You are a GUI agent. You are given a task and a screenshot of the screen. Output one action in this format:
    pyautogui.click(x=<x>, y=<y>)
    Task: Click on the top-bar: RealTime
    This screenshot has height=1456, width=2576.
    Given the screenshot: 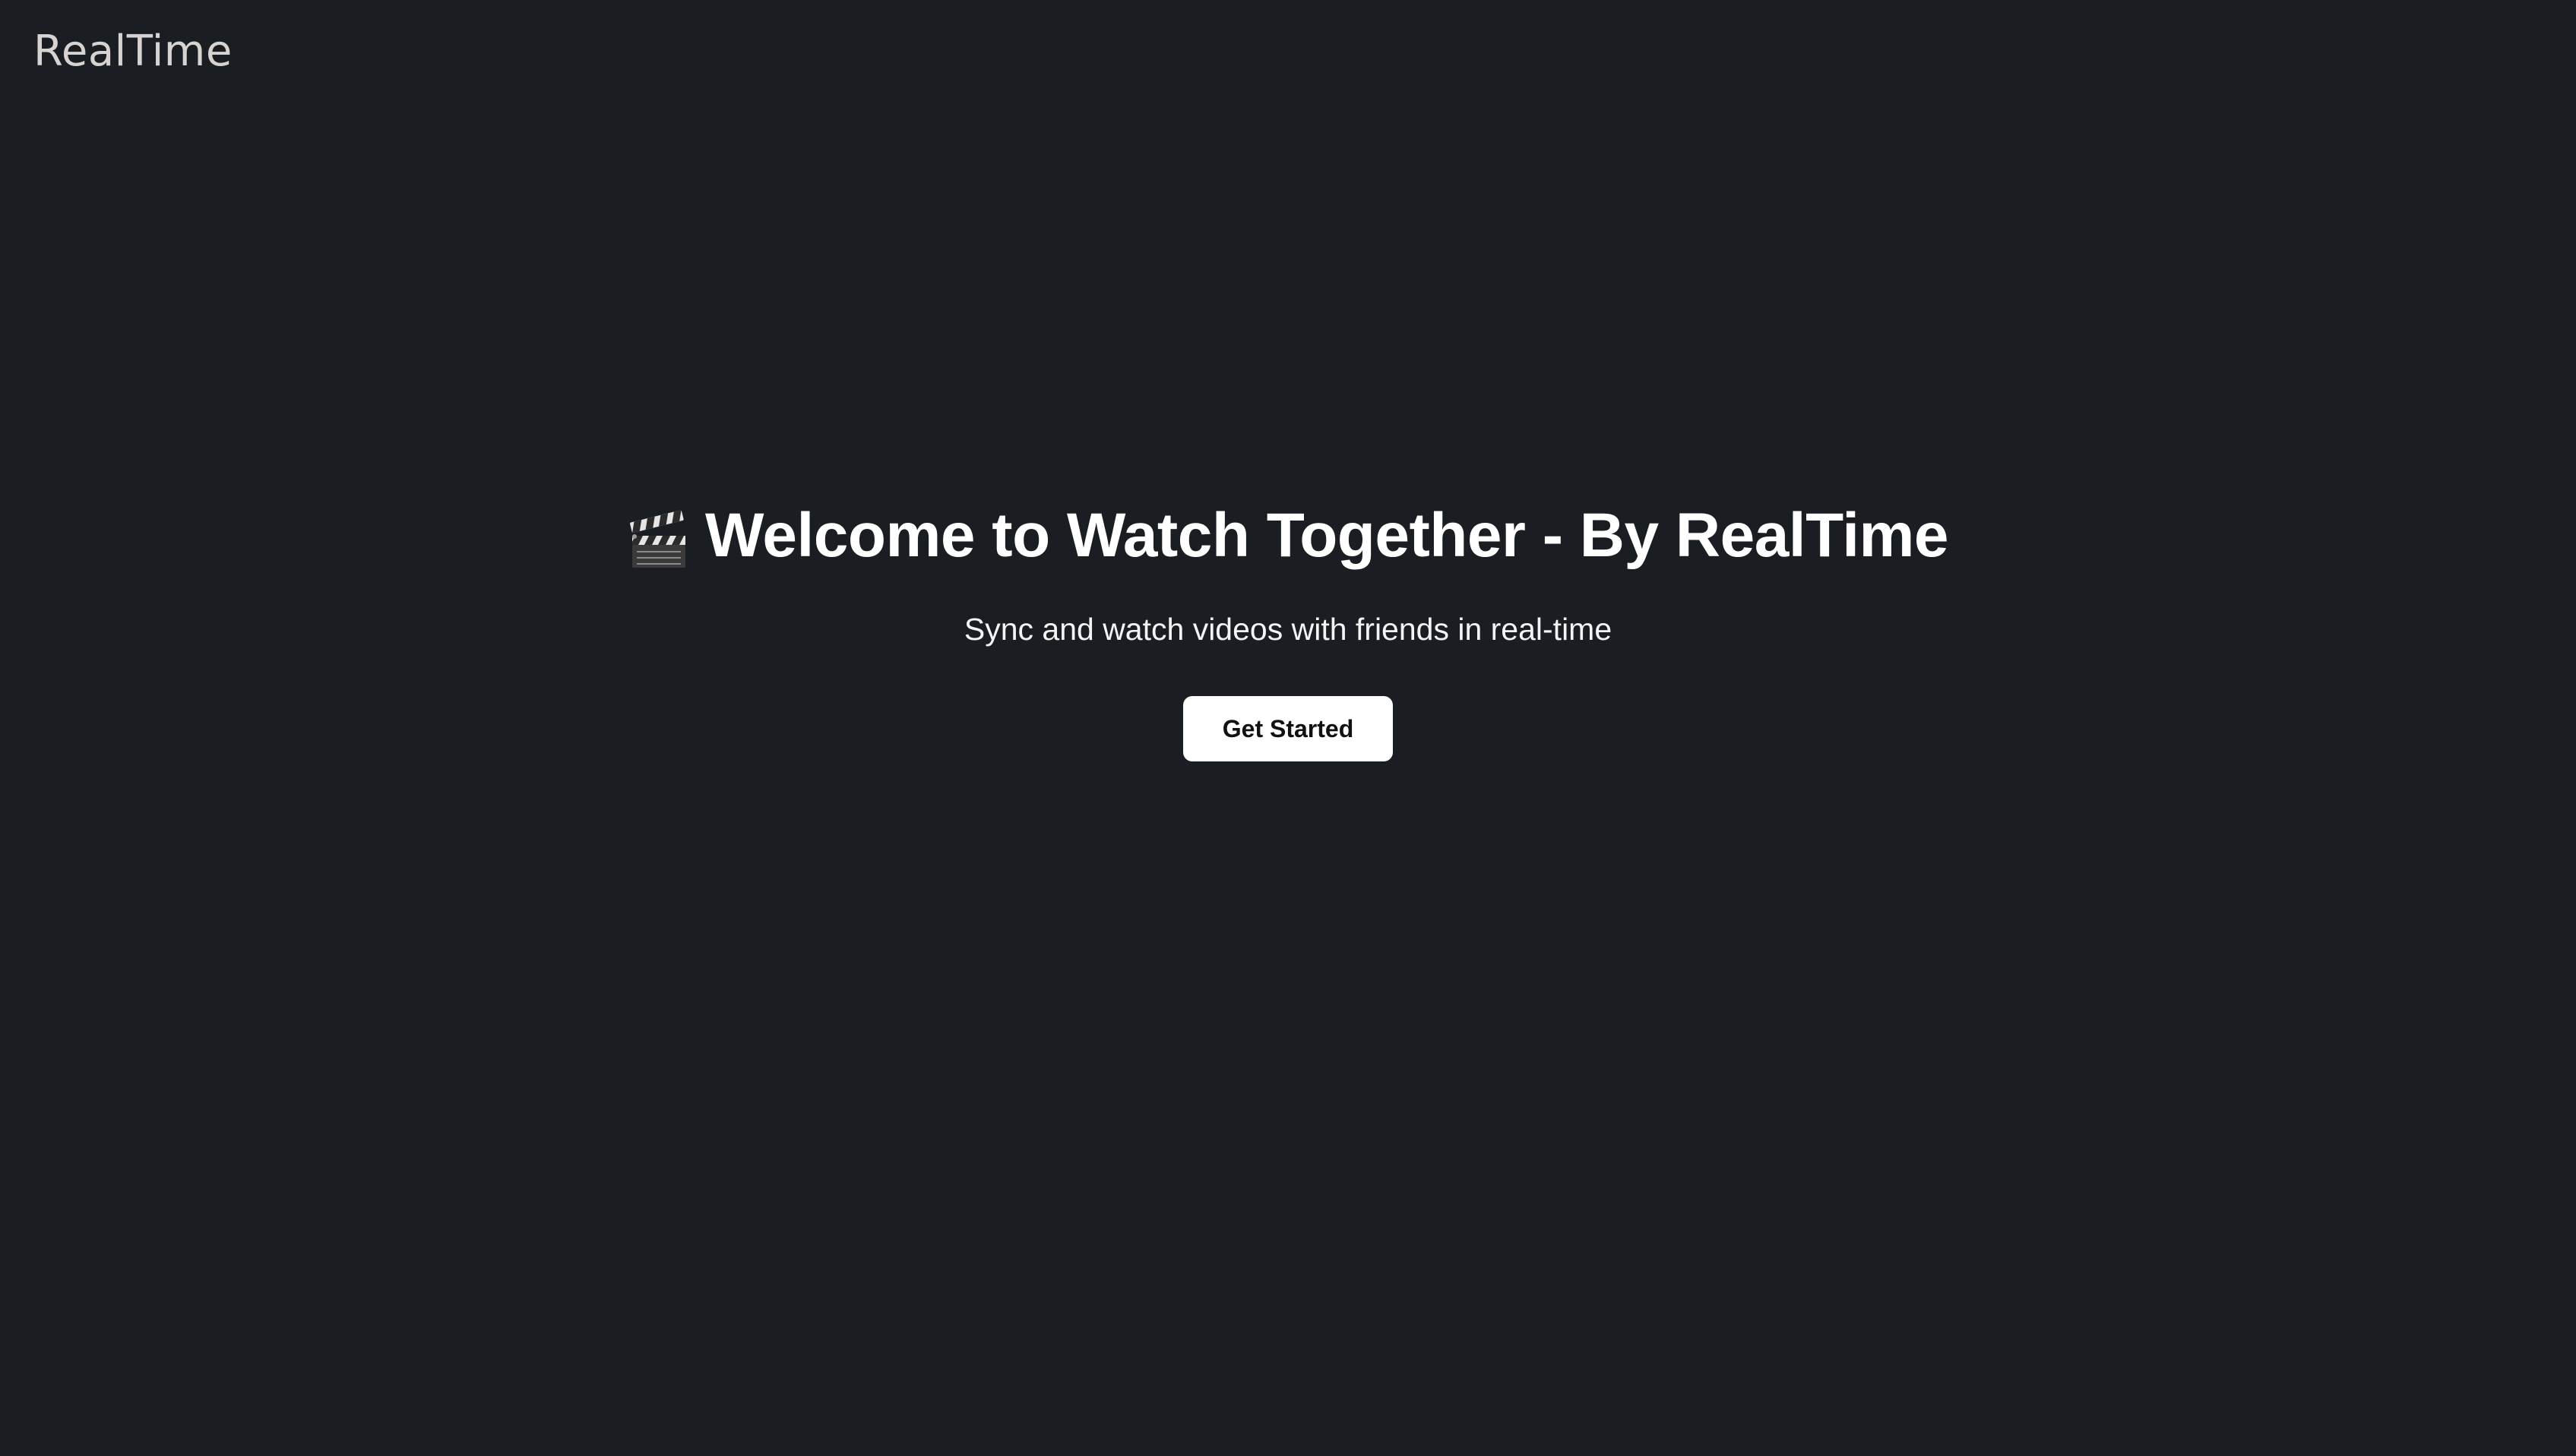 What is the action you would take?
    pyautogui.click(x=1288, y=53)
    